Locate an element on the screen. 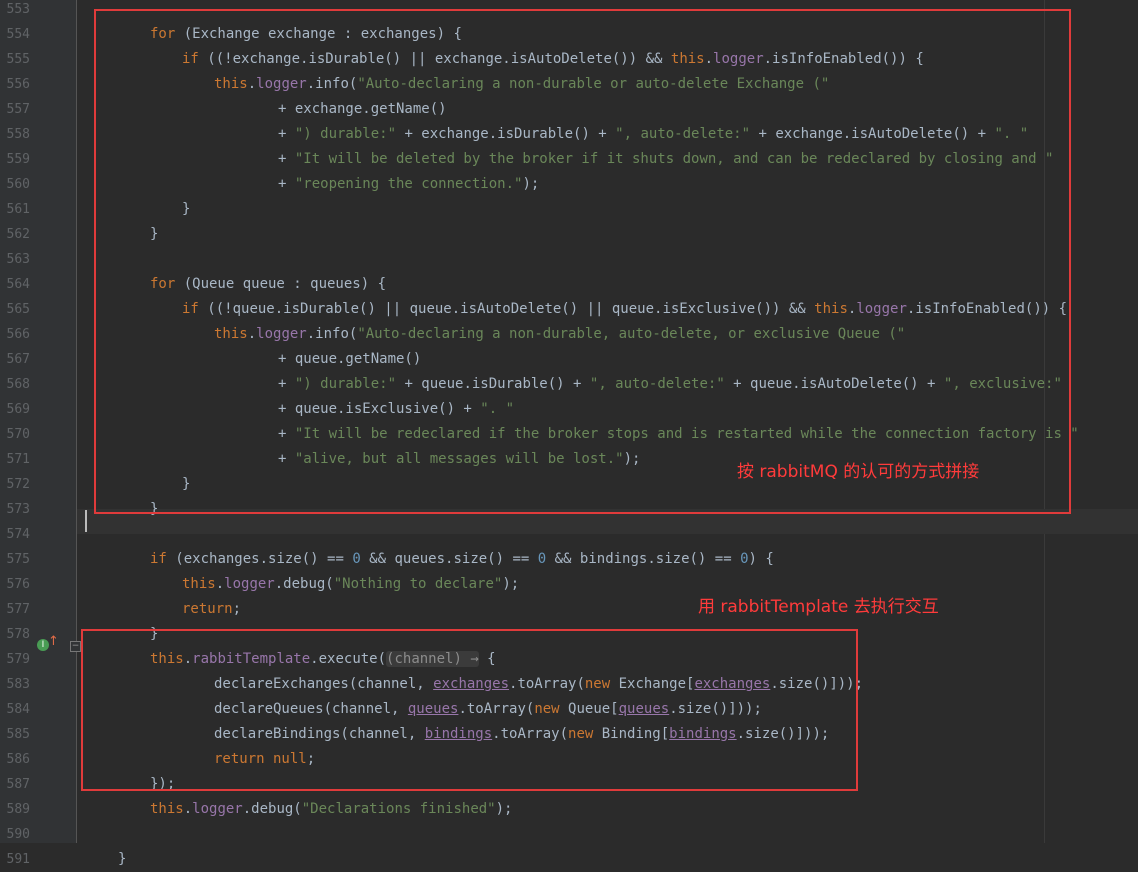 The image size is (1138, 872). line-number: 561 is located at coordinates (18, 209).